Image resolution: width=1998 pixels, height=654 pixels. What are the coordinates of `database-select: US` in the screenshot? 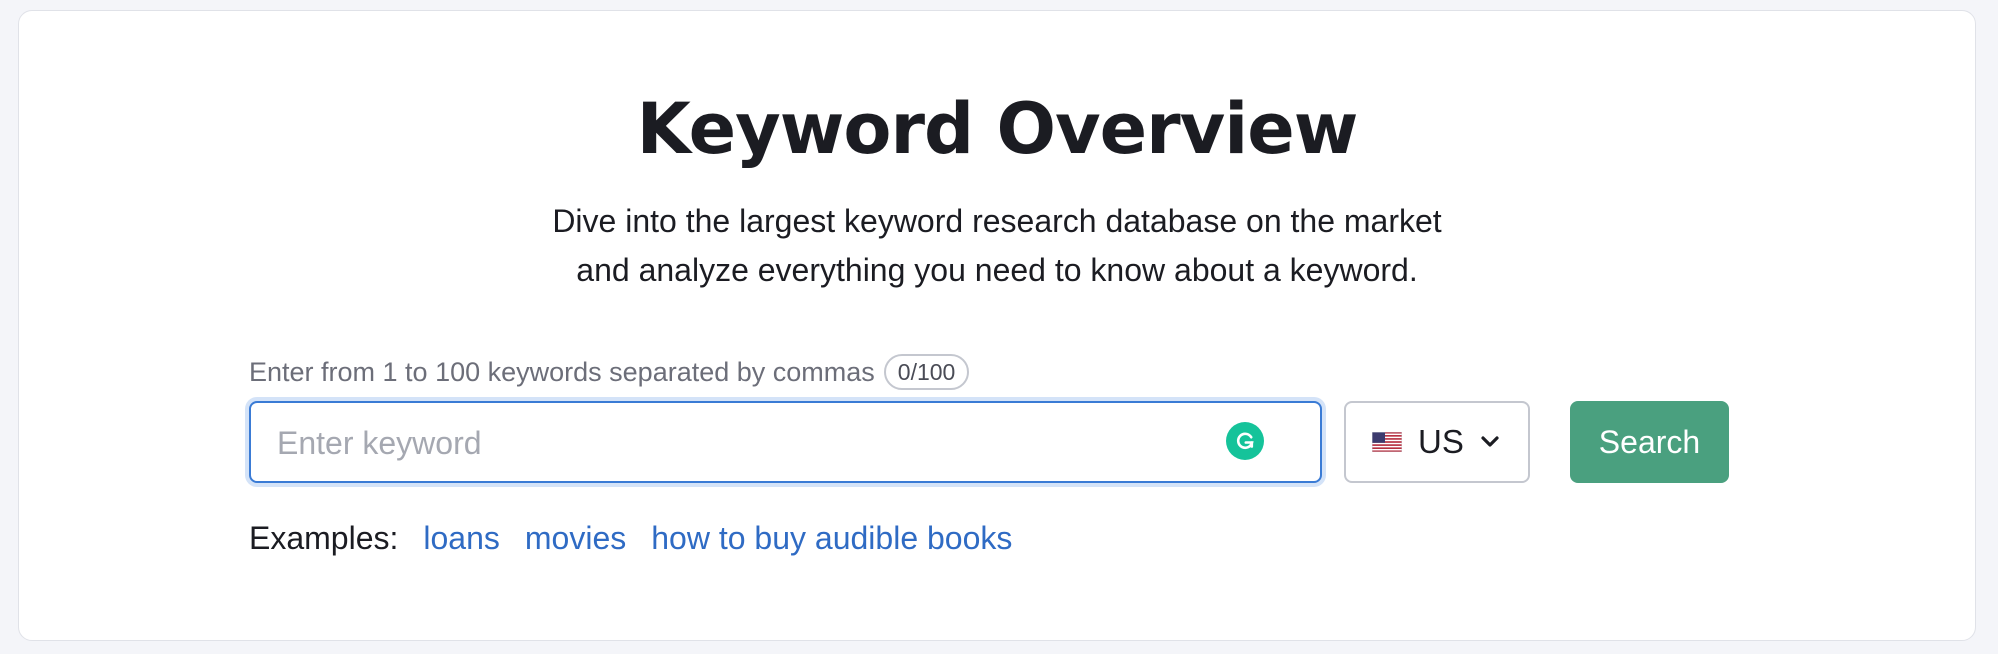 It's located at (1437, 442).